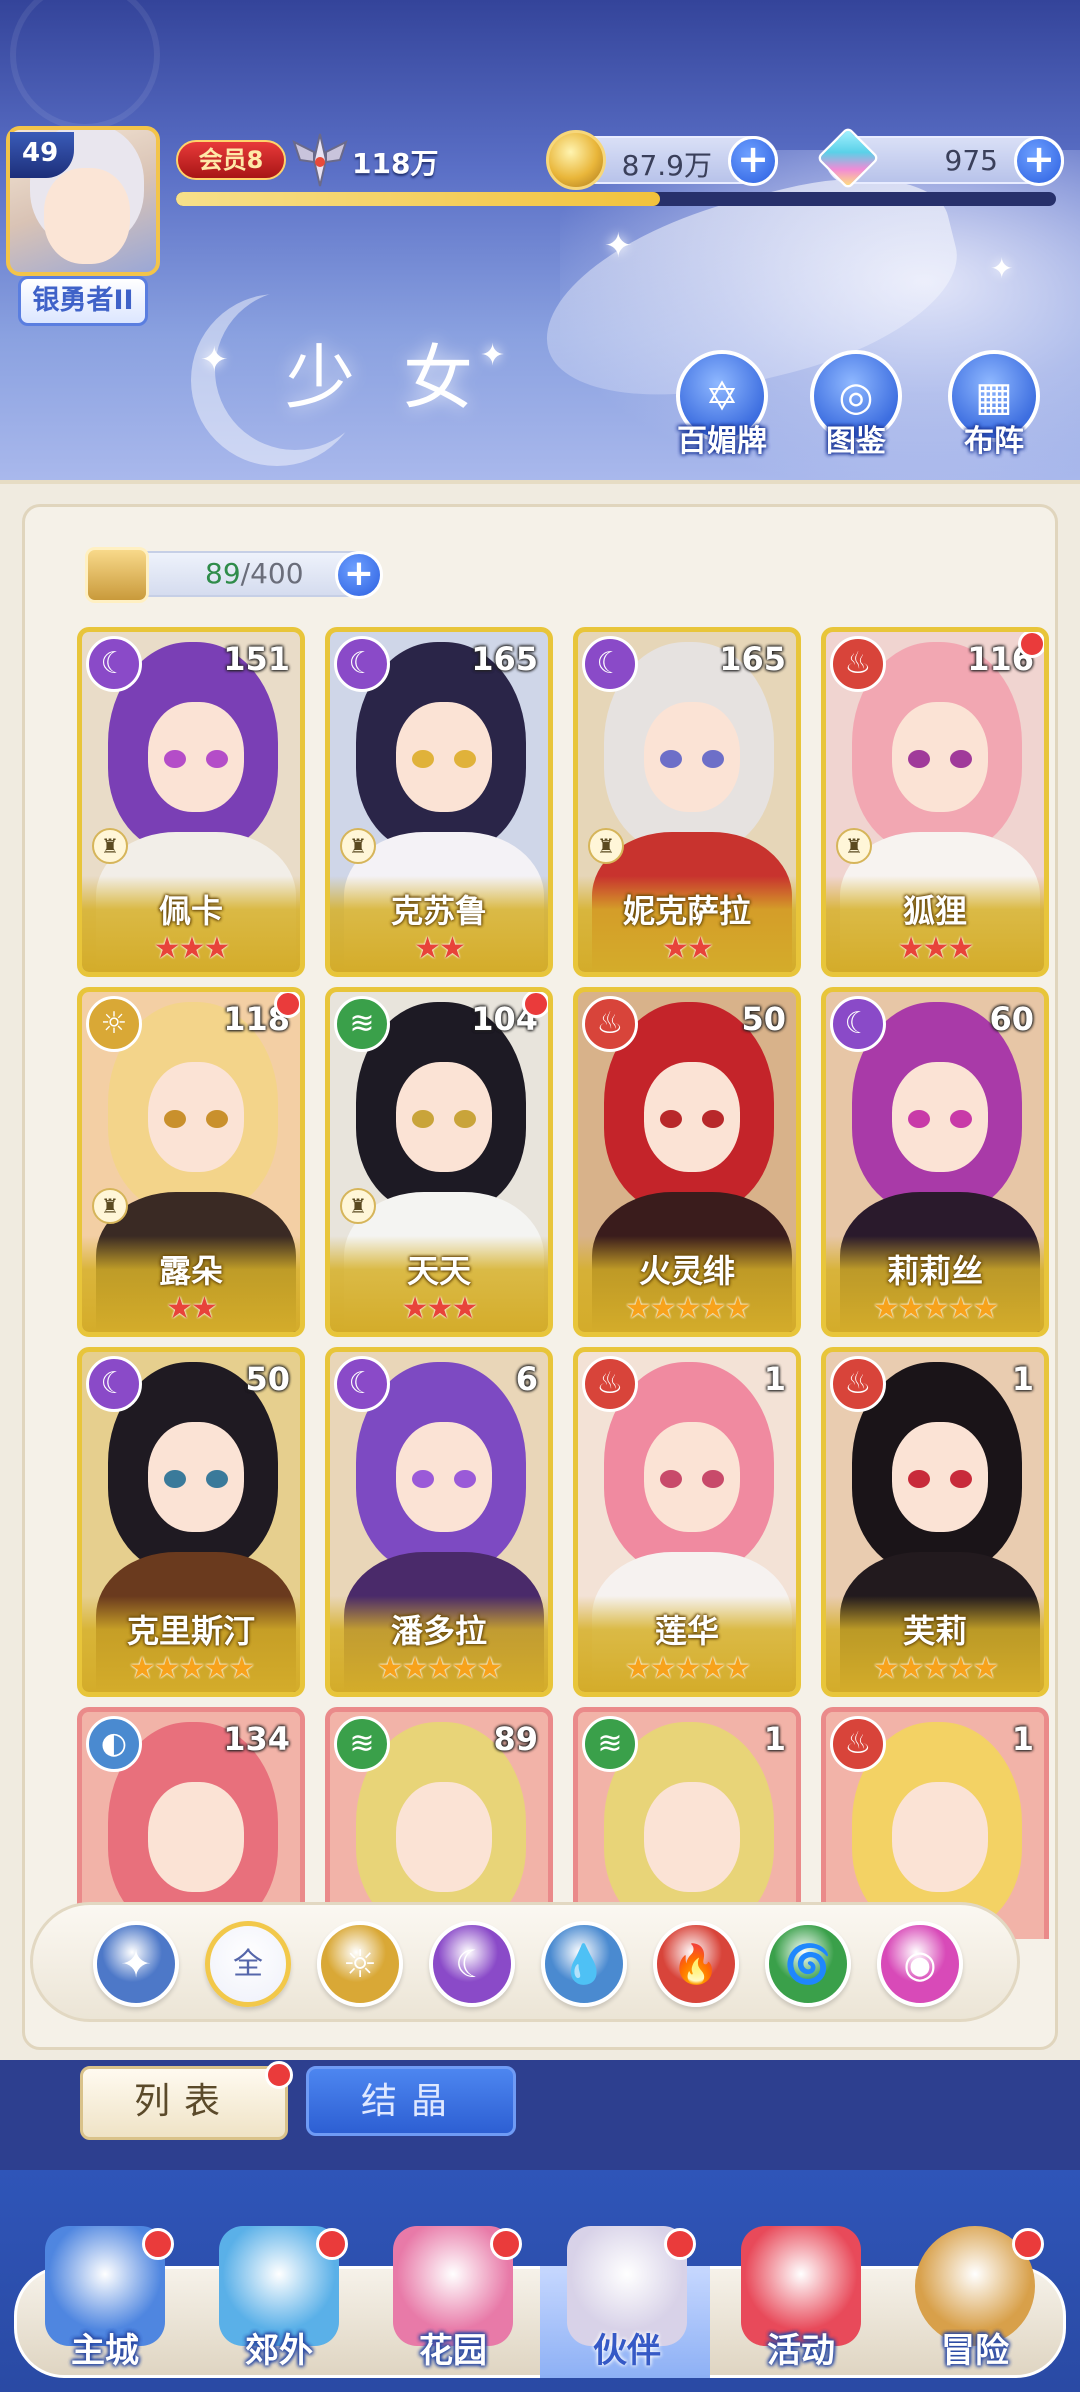  I want to click on character-card: ☾ 6 潘多拉 ★★★★★, so click(439, 1522).